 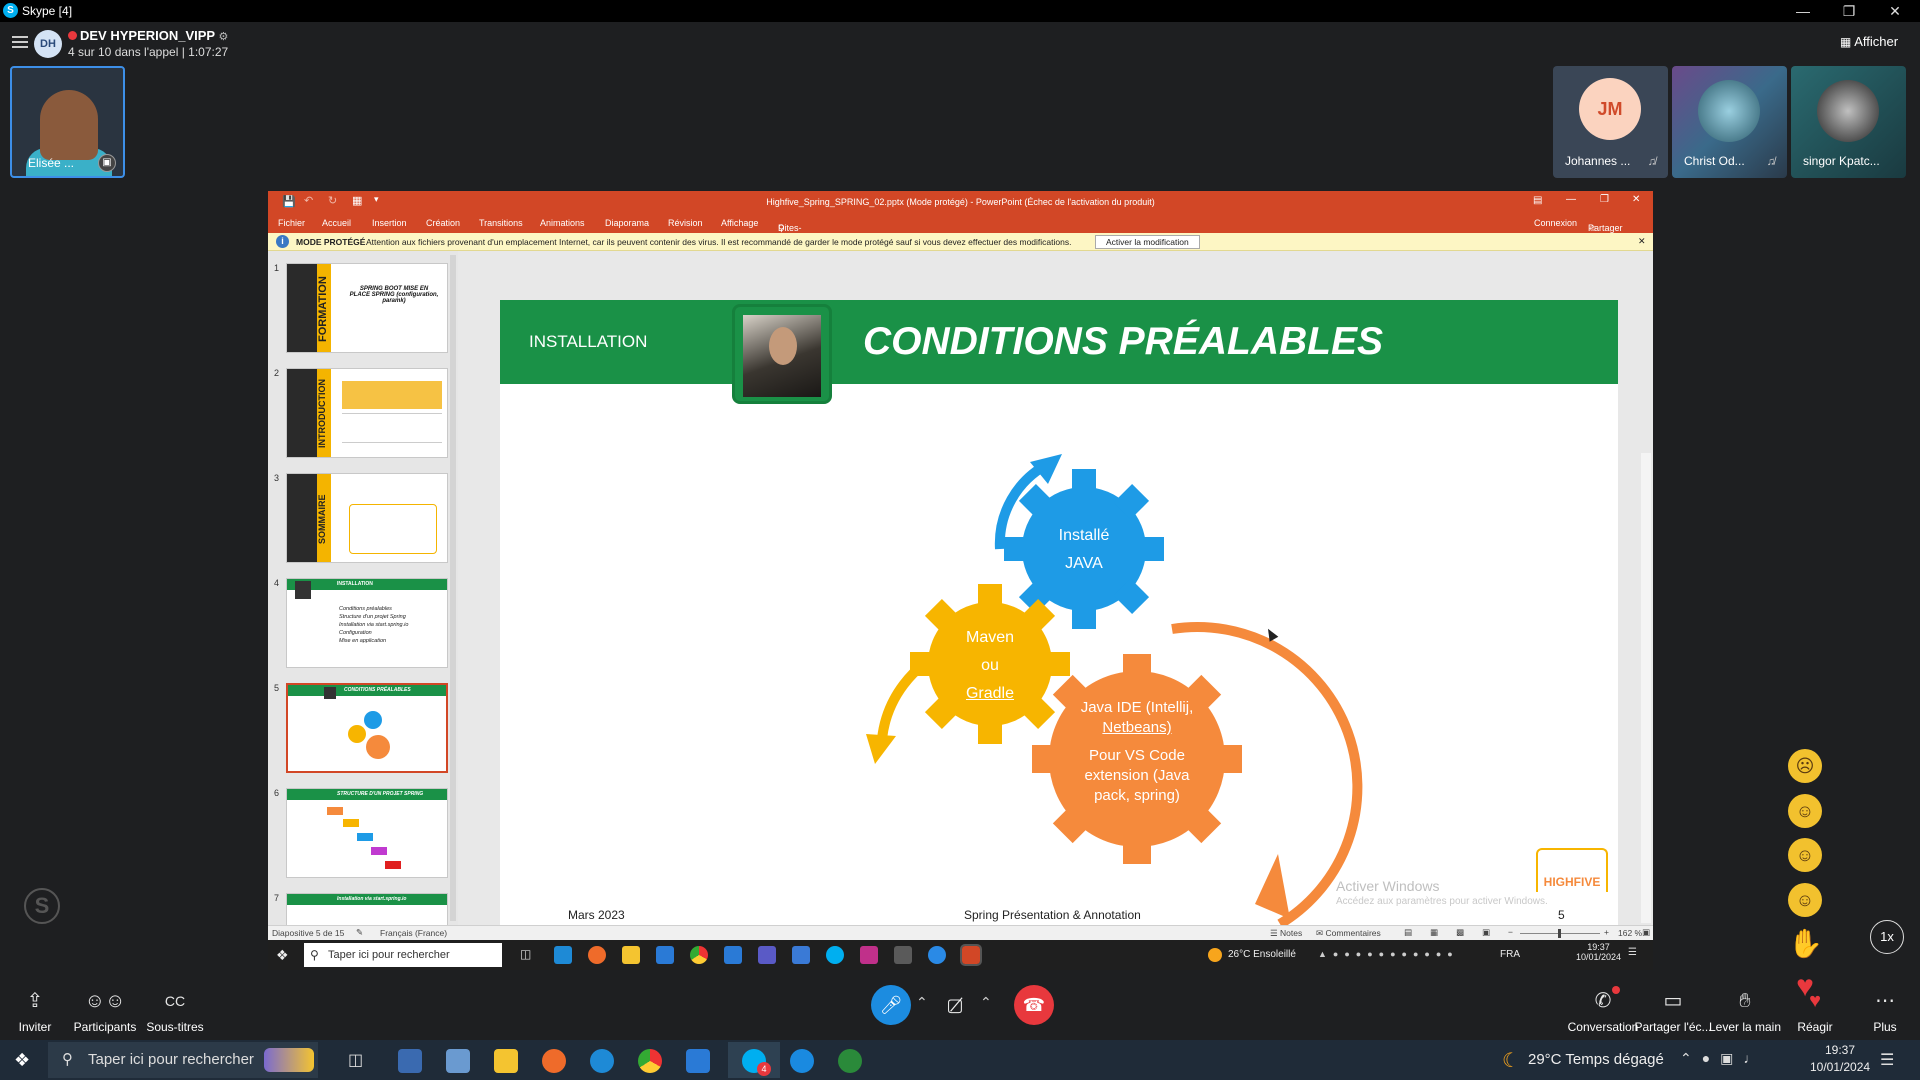 What do you see at coordinates (767, 955) in the screenshot?
I see `teams-icon` at bounding box center [767, 955].